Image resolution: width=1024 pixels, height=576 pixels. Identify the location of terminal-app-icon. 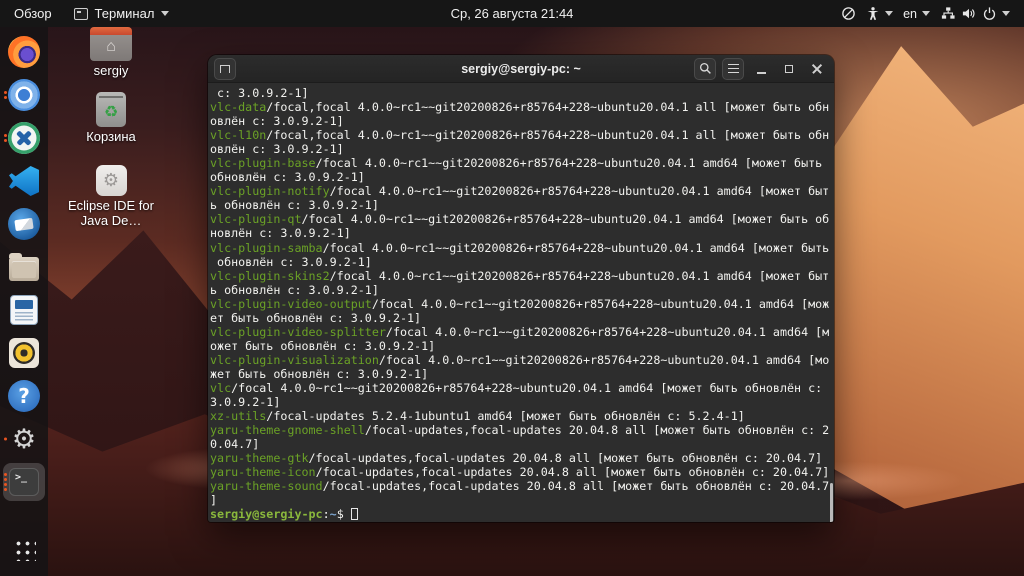
(80, 13).